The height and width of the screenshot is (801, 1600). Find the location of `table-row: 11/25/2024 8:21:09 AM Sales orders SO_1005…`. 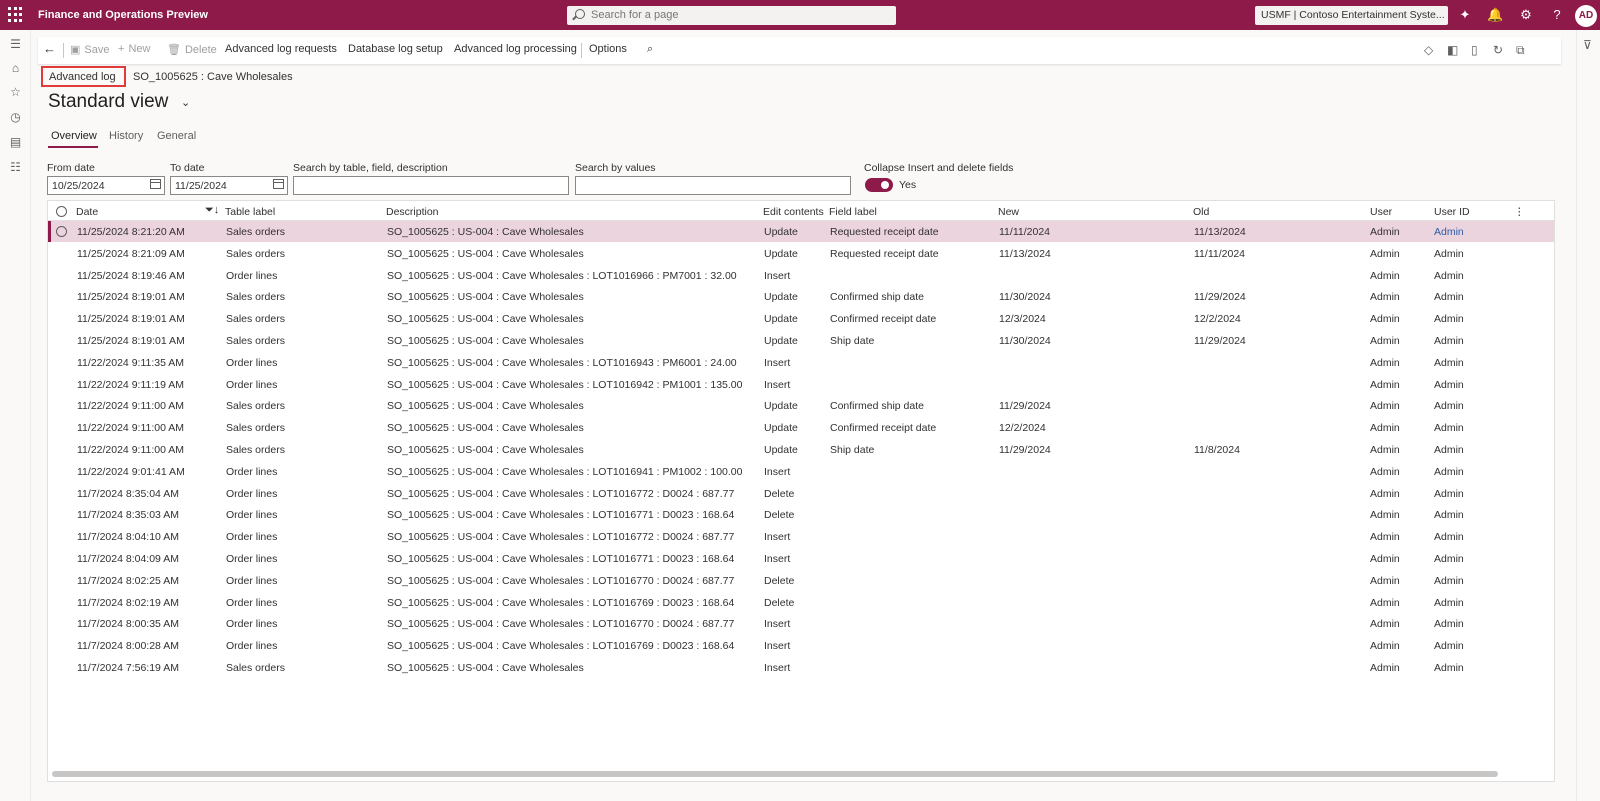

table-row: 11/25/2024 8:21:09 AM Sales orders SO_1005… is located at coordinates (801, 253).